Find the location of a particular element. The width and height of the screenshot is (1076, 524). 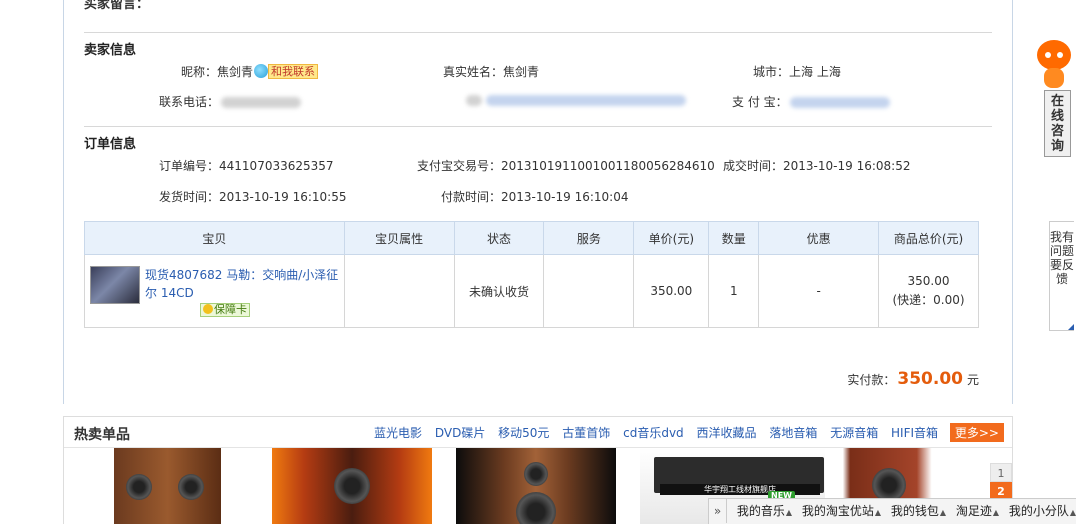

collapse-toggle-icon: » is located at coordinates (718, 511).